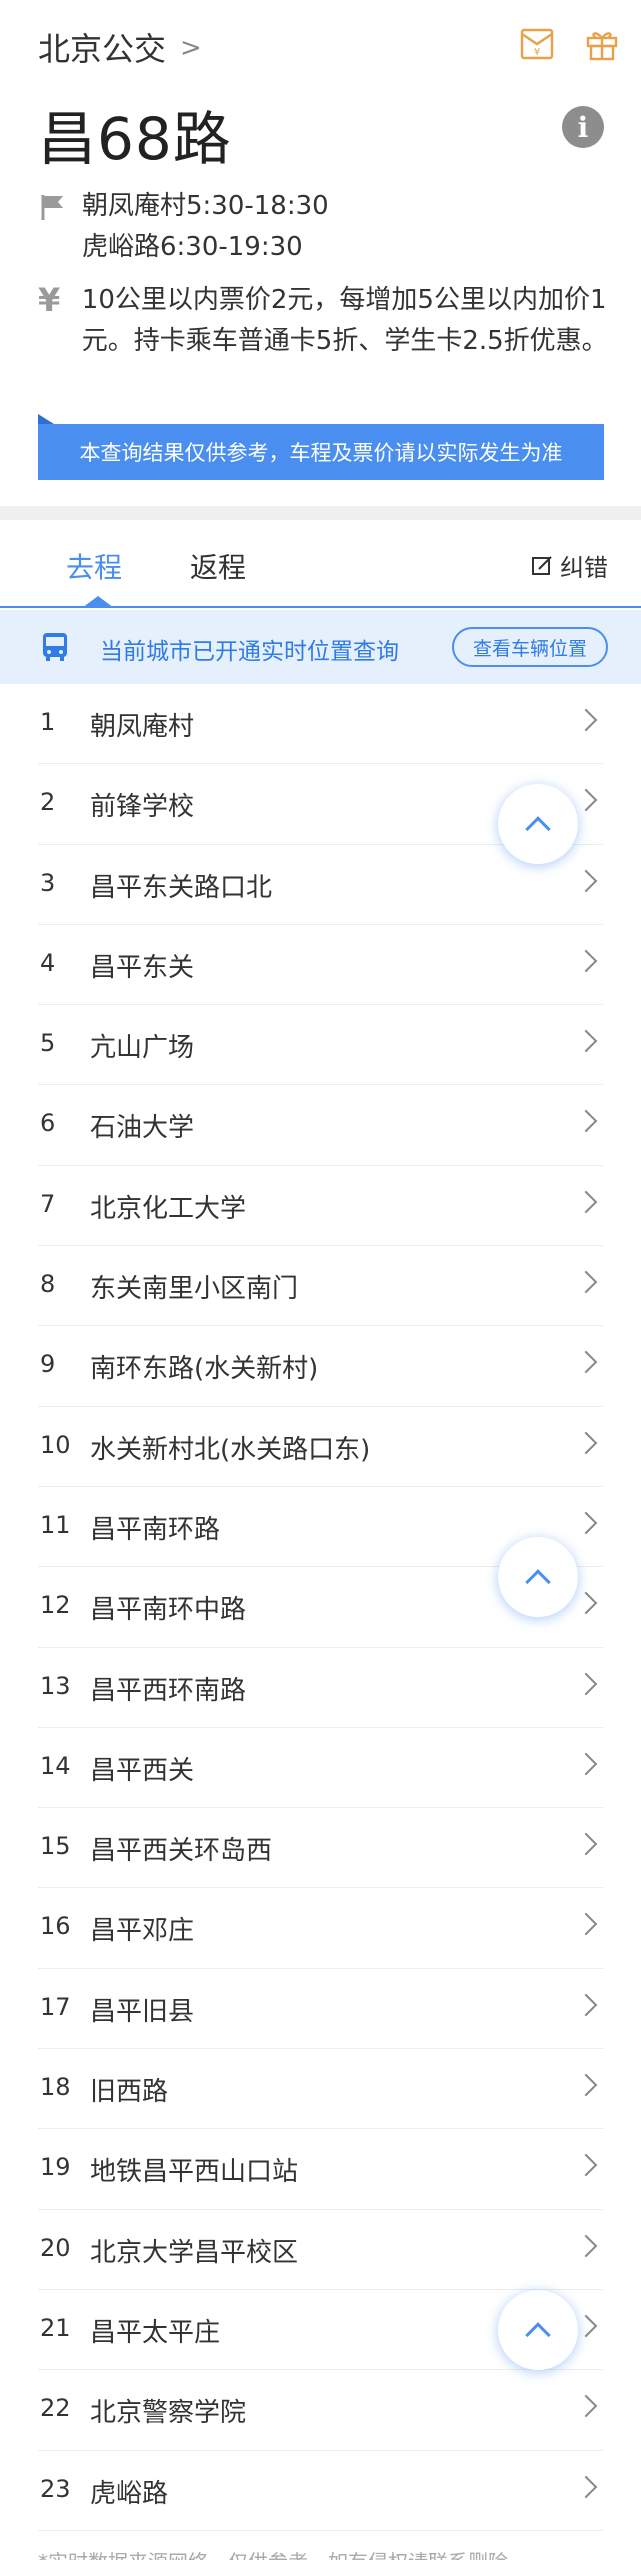 This screenshot has height=2560, width=641. Describe the element at coordinates (55, 1685) in the screenshot. I see `station-number: 13` at that location.